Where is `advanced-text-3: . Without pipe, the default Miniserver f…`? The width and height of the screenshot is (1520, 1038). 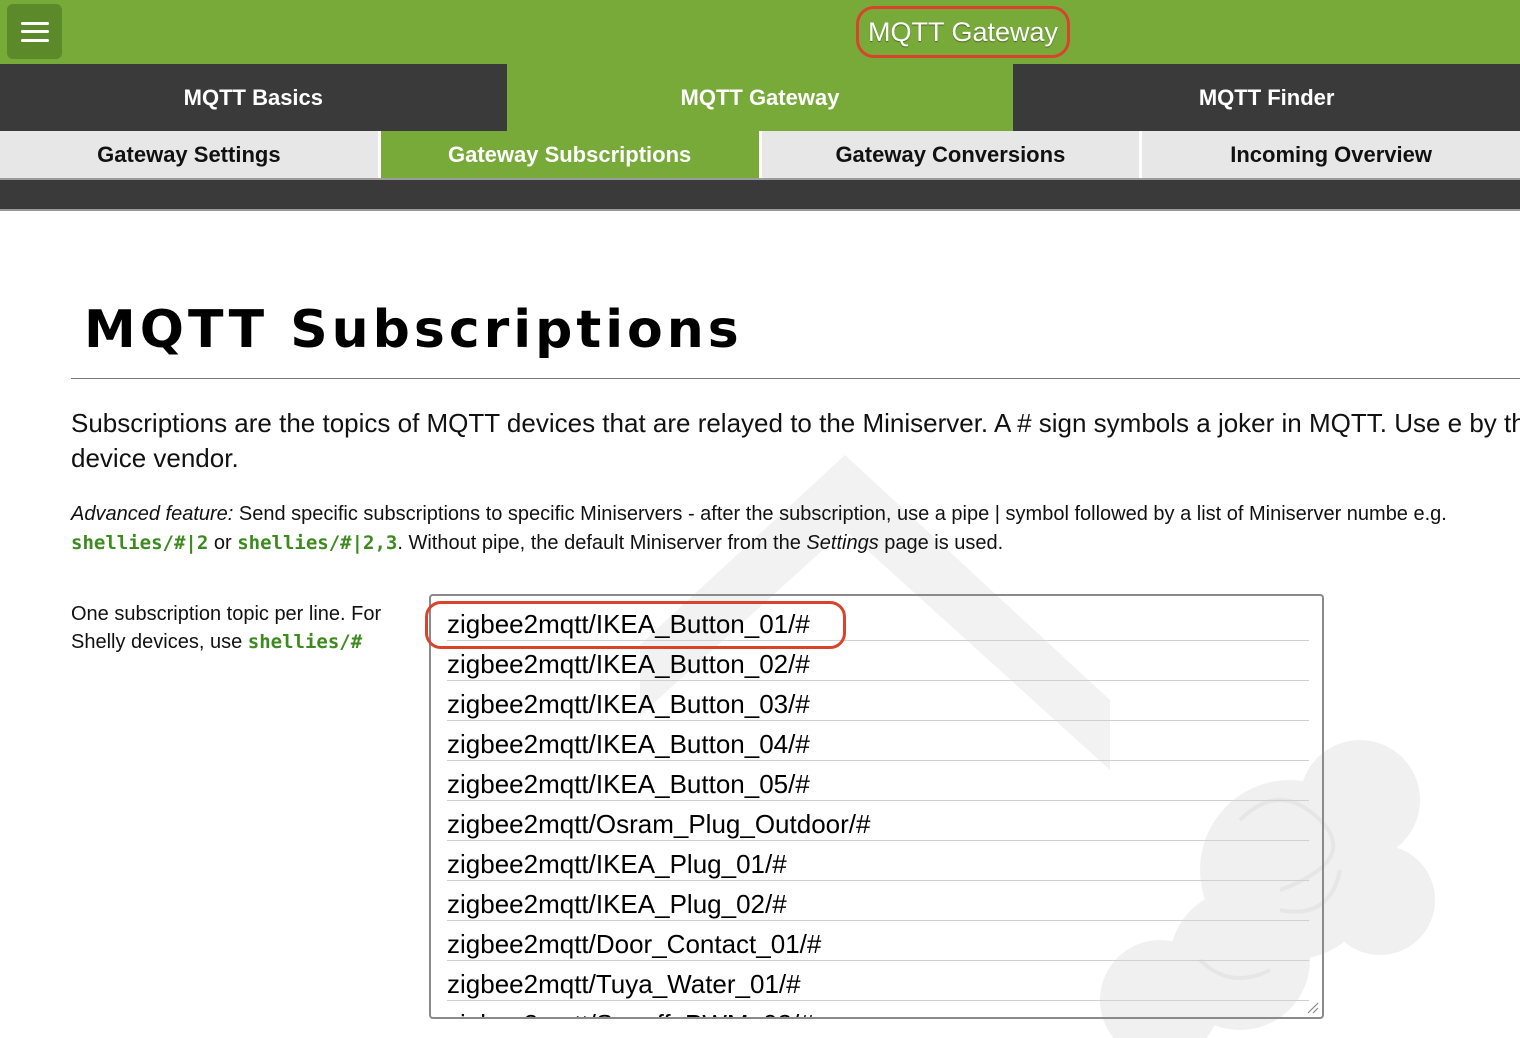 advanced-text-3: . Without pipe, the default Miniserver f… is located at coordinates (602, 543).